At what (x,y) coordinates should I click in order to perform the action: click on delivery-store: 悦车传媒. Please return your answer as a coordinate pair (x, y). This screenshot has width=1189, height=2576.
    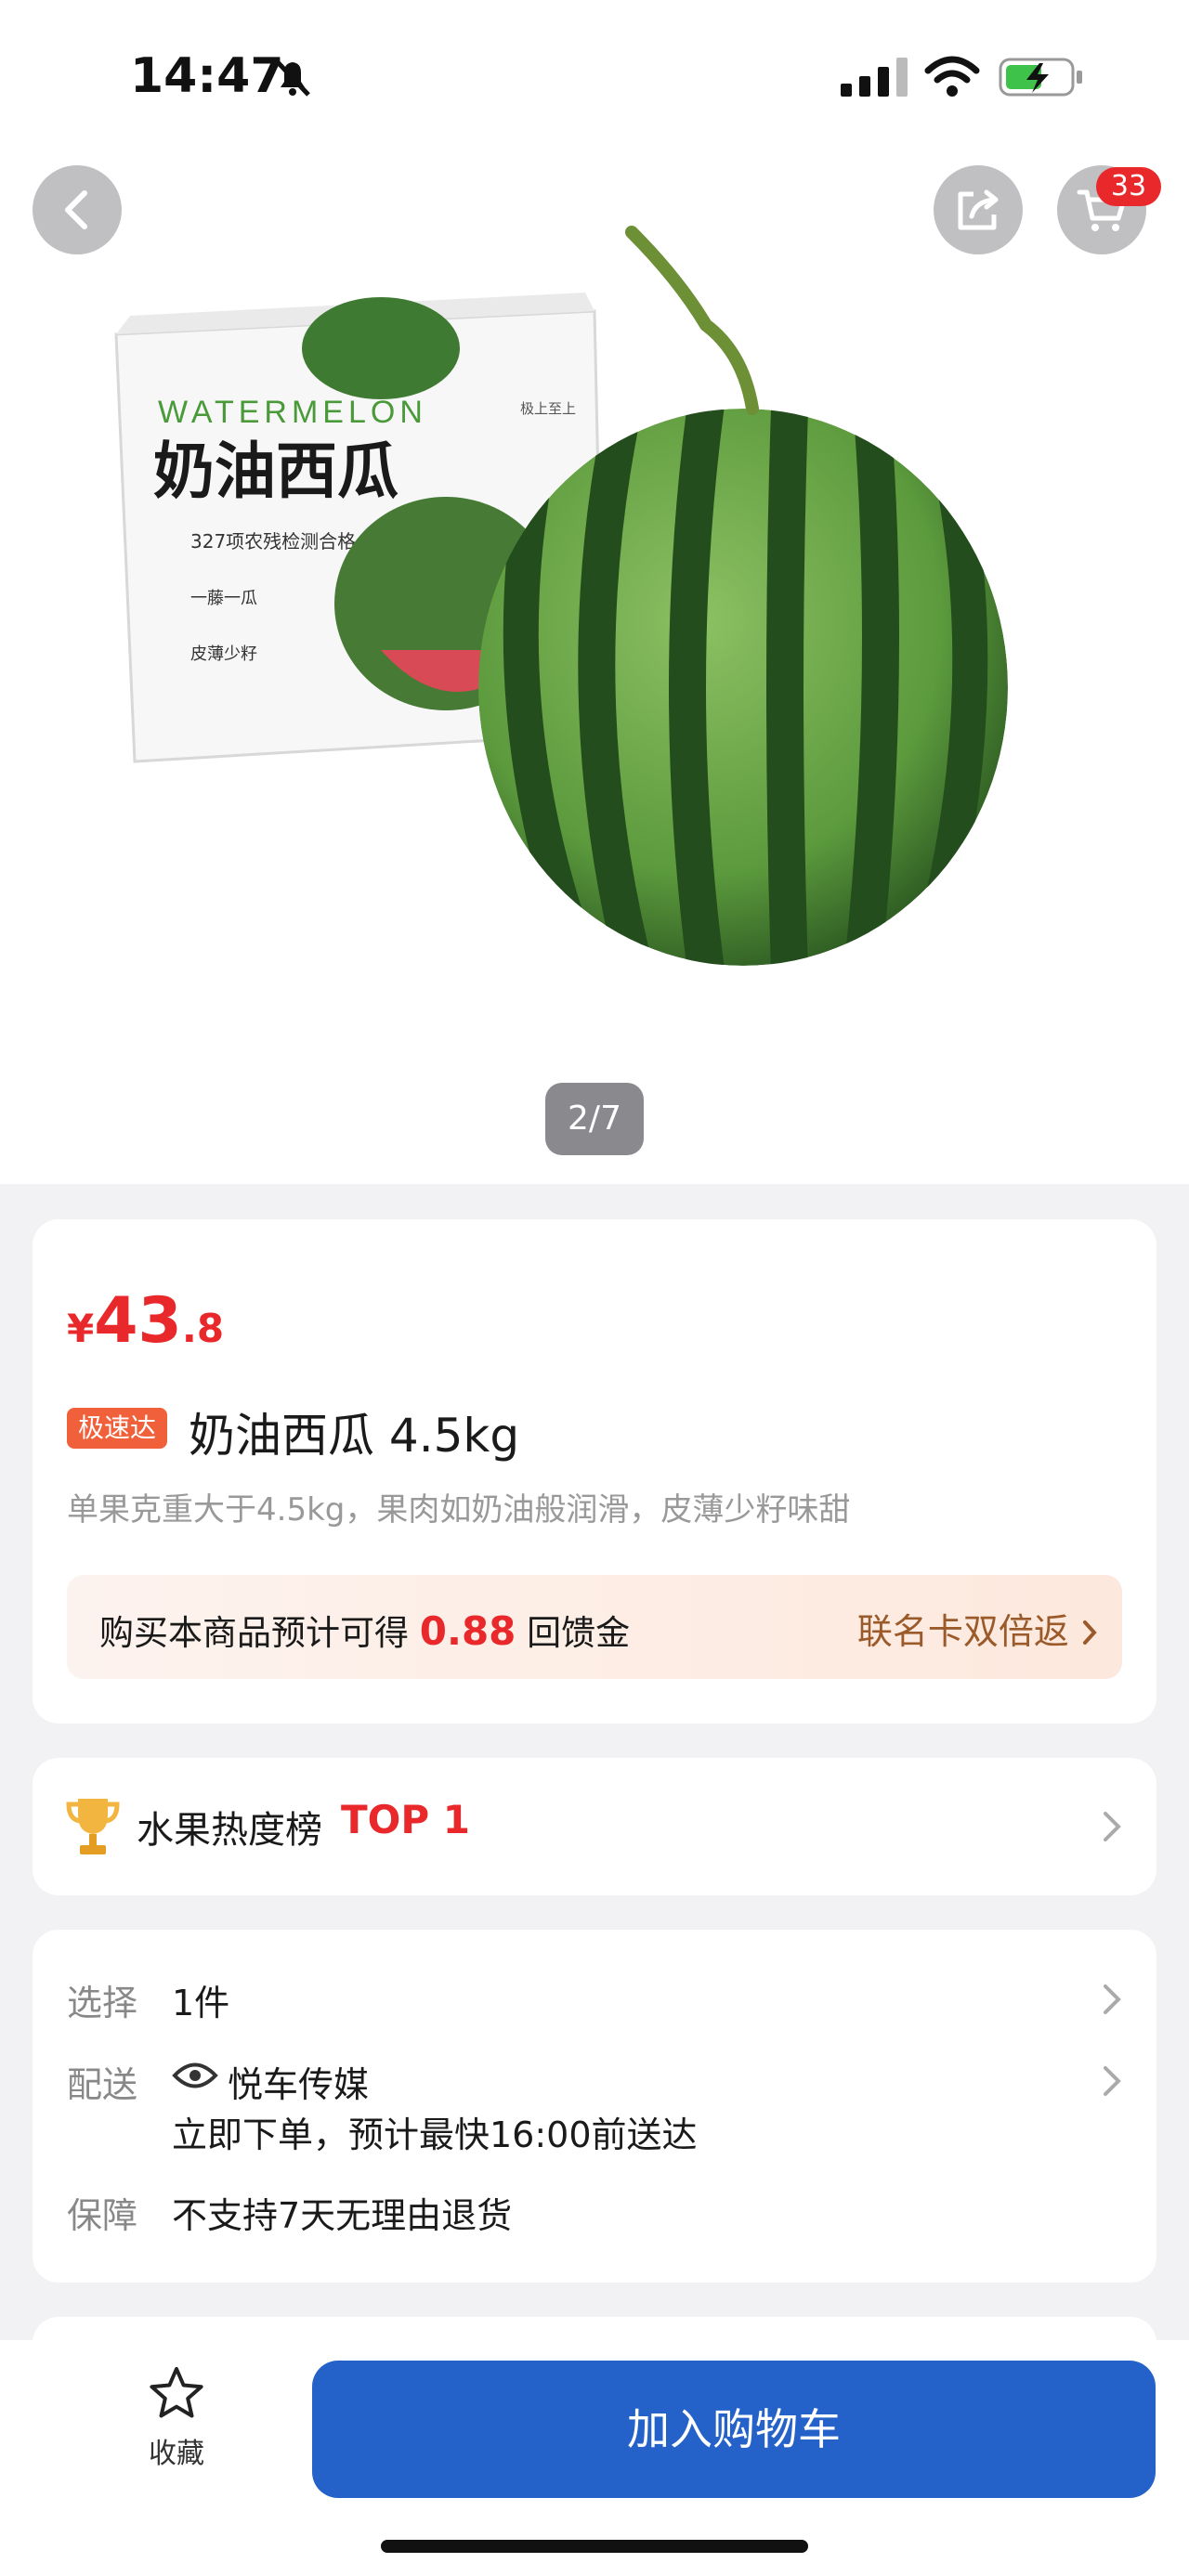
    Looking at the image, I should click on (299, 2084).